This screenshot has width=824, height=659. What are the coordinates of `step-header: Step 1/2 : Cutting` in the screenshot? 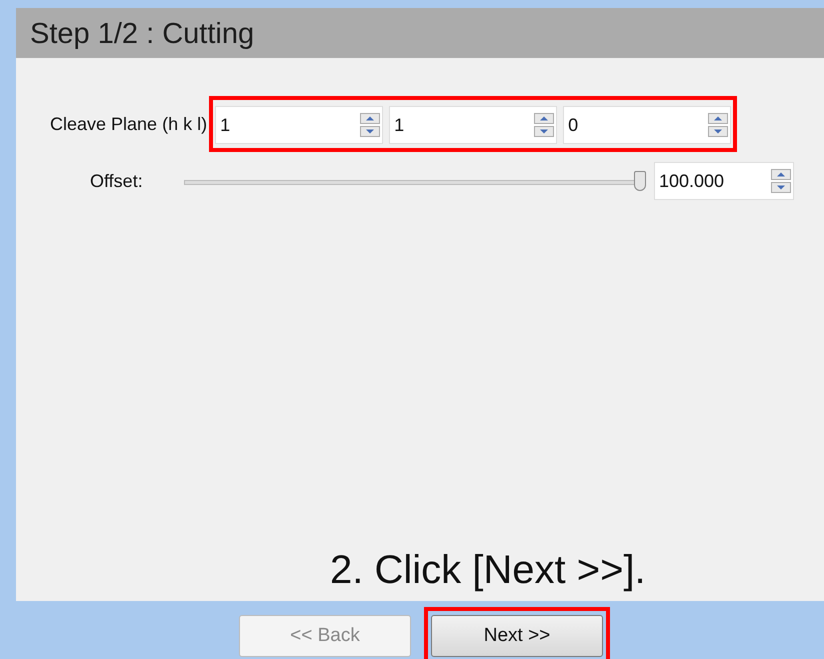 It's located at (420, 33).